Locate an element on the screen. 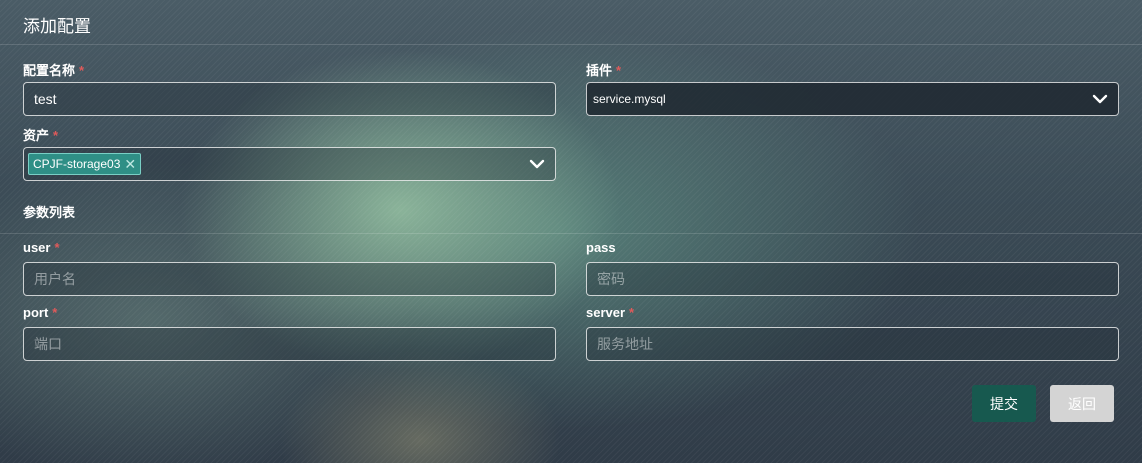  user-label: user * is located at coordinates (41, 247).